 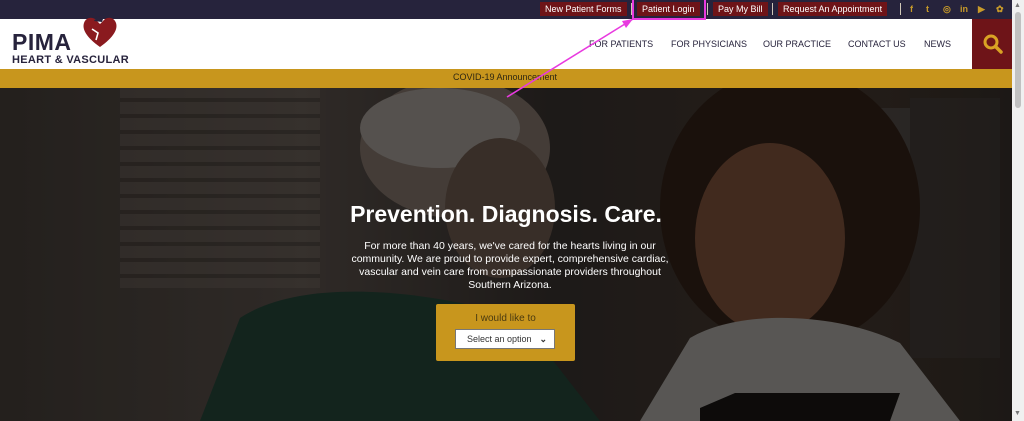 What do you see at coordinates (42, 42) in the screenshot?
I see `logo-wordmark: PIMA` at bounding box center [42, 42].